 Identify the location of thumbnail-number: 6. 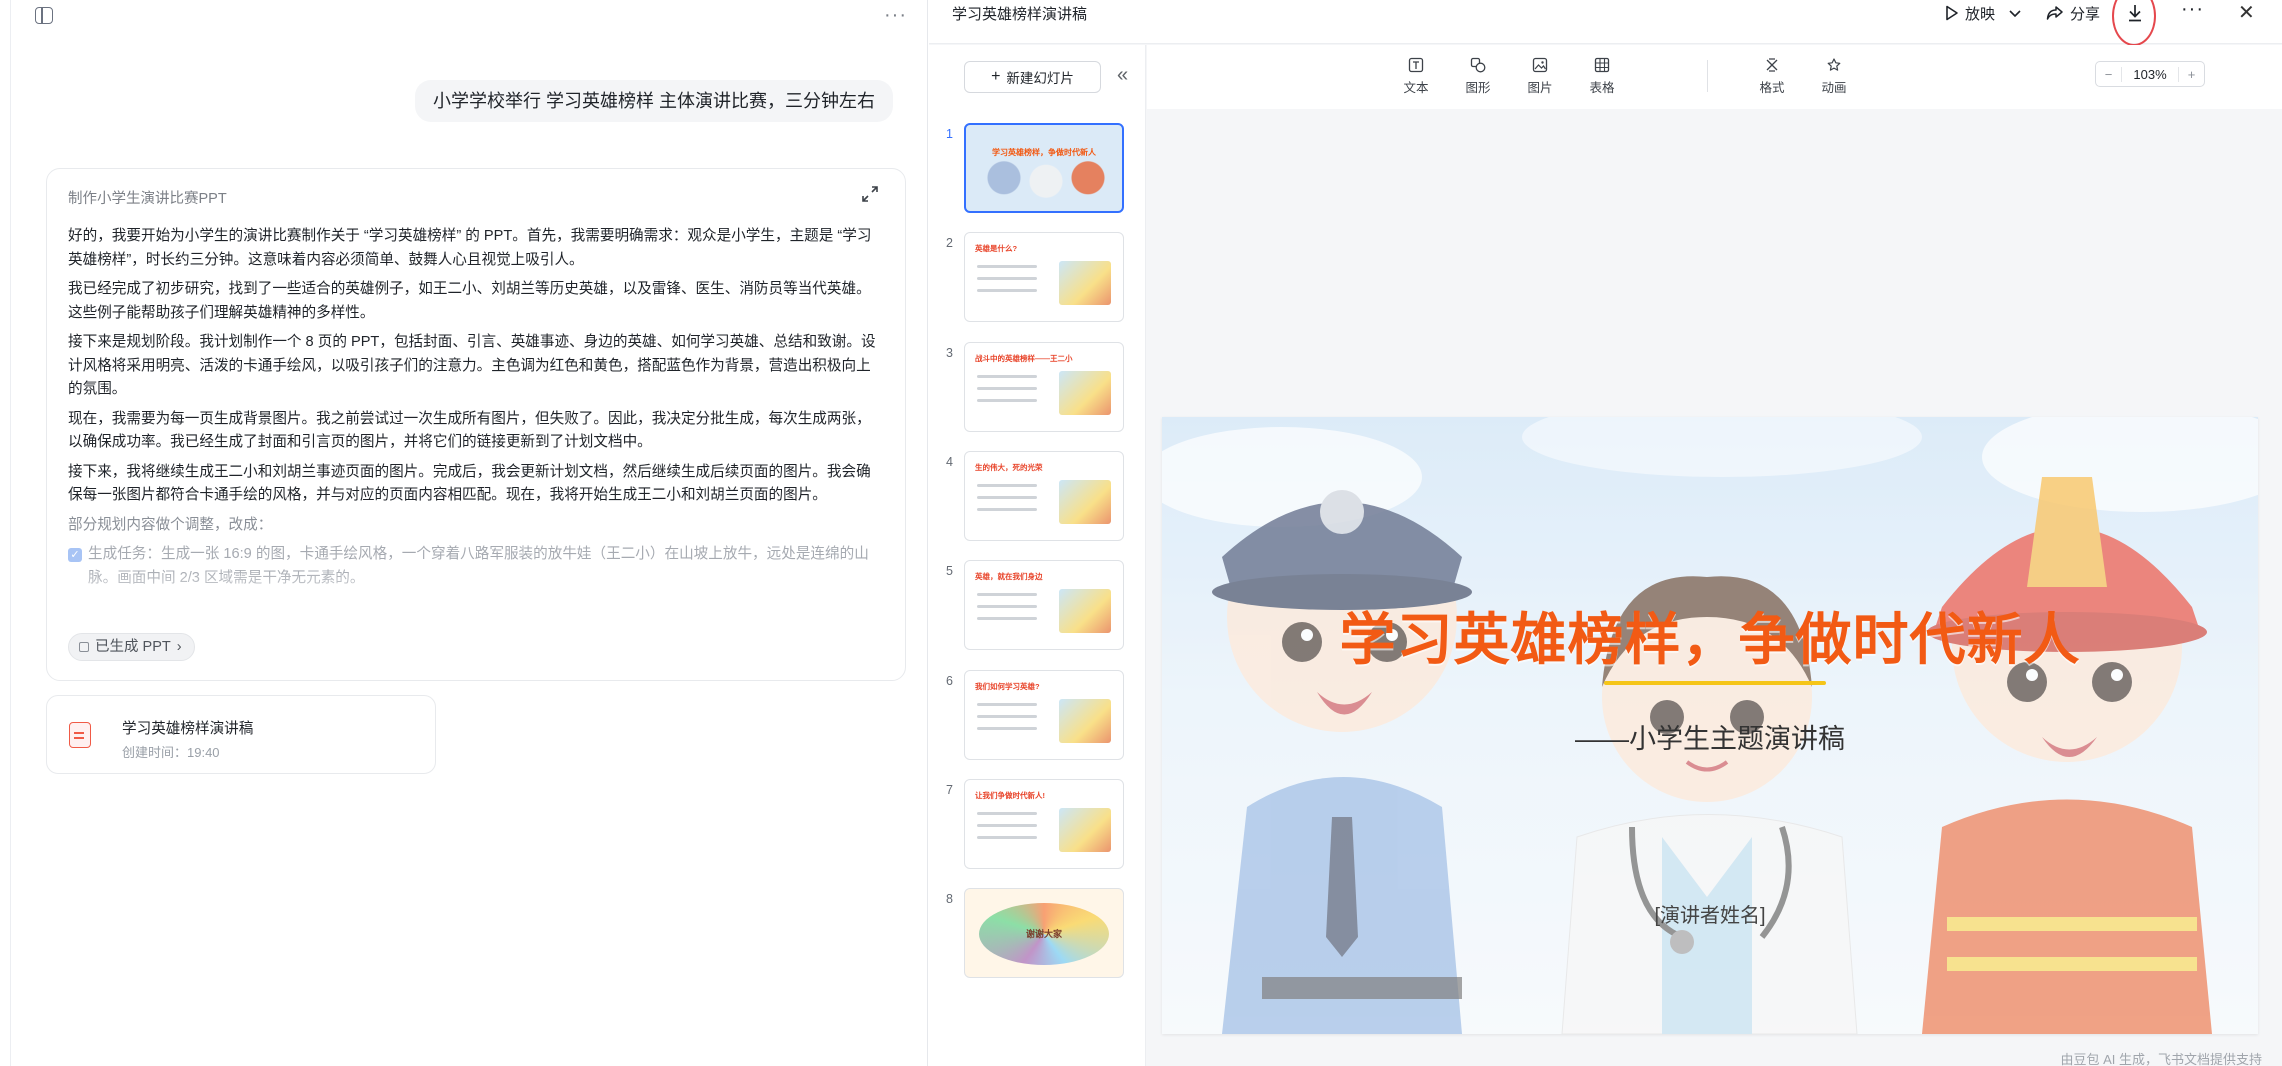
(949, 680).